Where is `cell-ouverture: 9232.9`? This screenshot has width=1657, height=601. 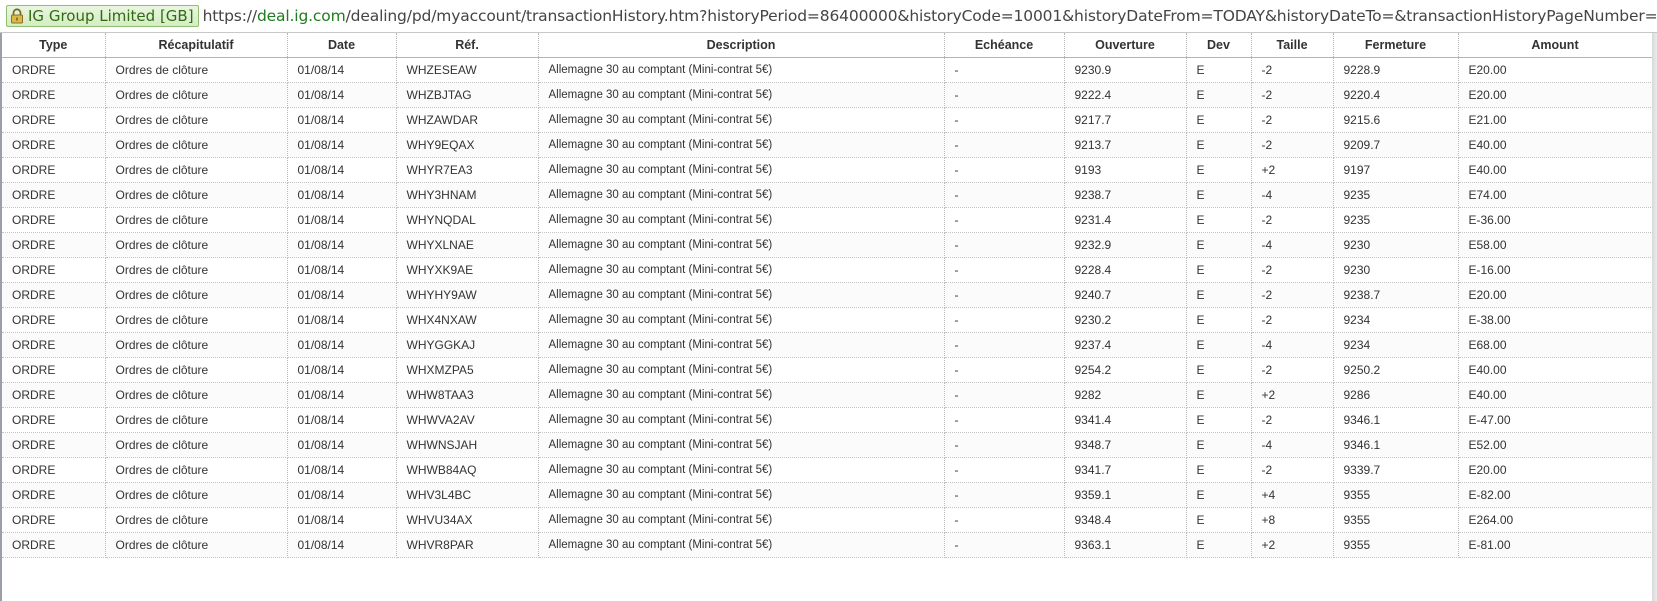 cell-ouverture: 9232.9 is located at coordinates (1125, 245).